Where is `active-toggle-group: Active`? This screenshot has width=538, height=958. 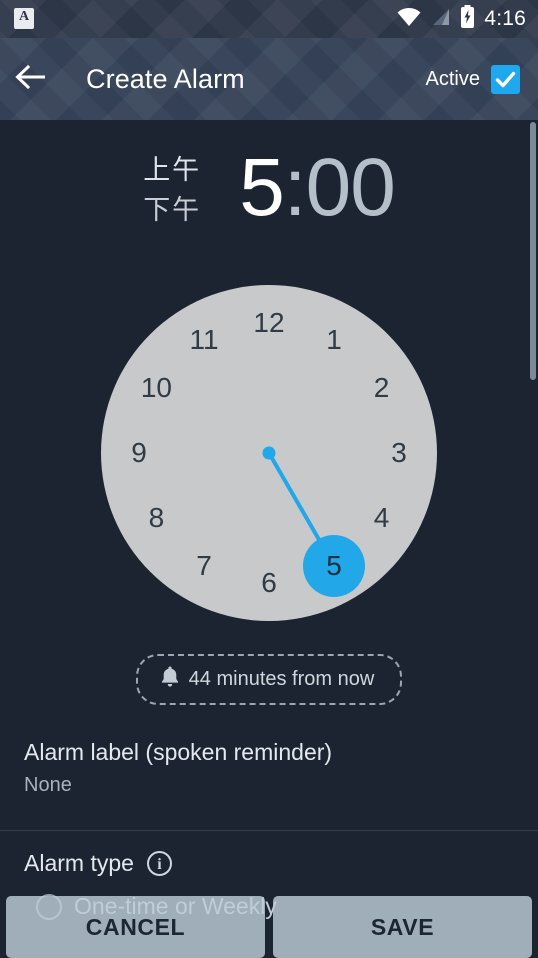
active-toggle-group: Active is located at coordinates (473, 79).